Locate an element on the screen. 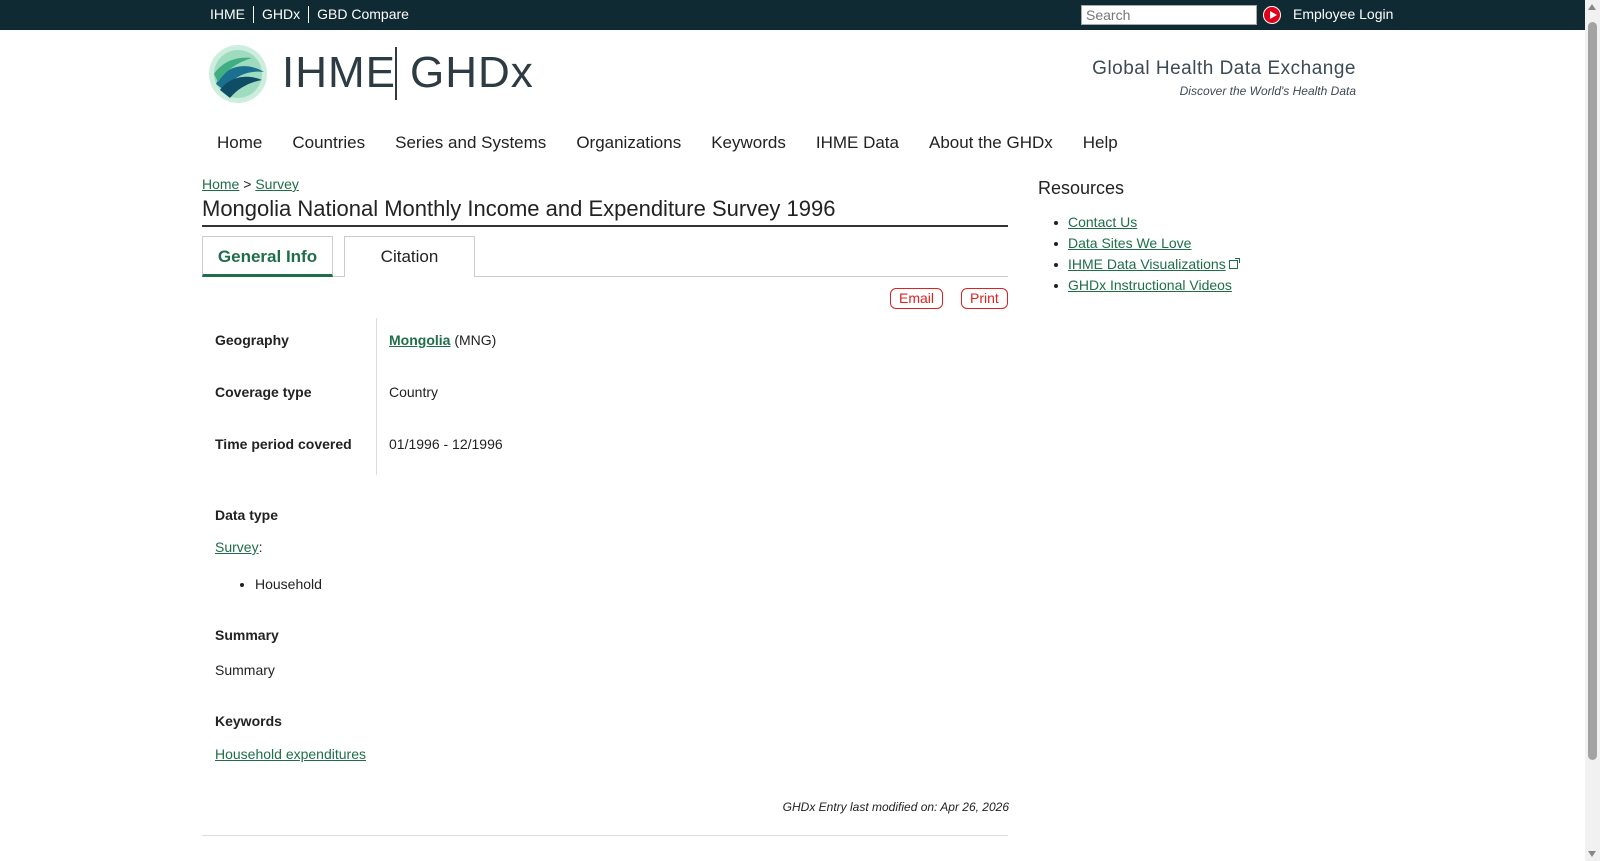  top-link-ihme: IHME is located at coordinates (227, 14).